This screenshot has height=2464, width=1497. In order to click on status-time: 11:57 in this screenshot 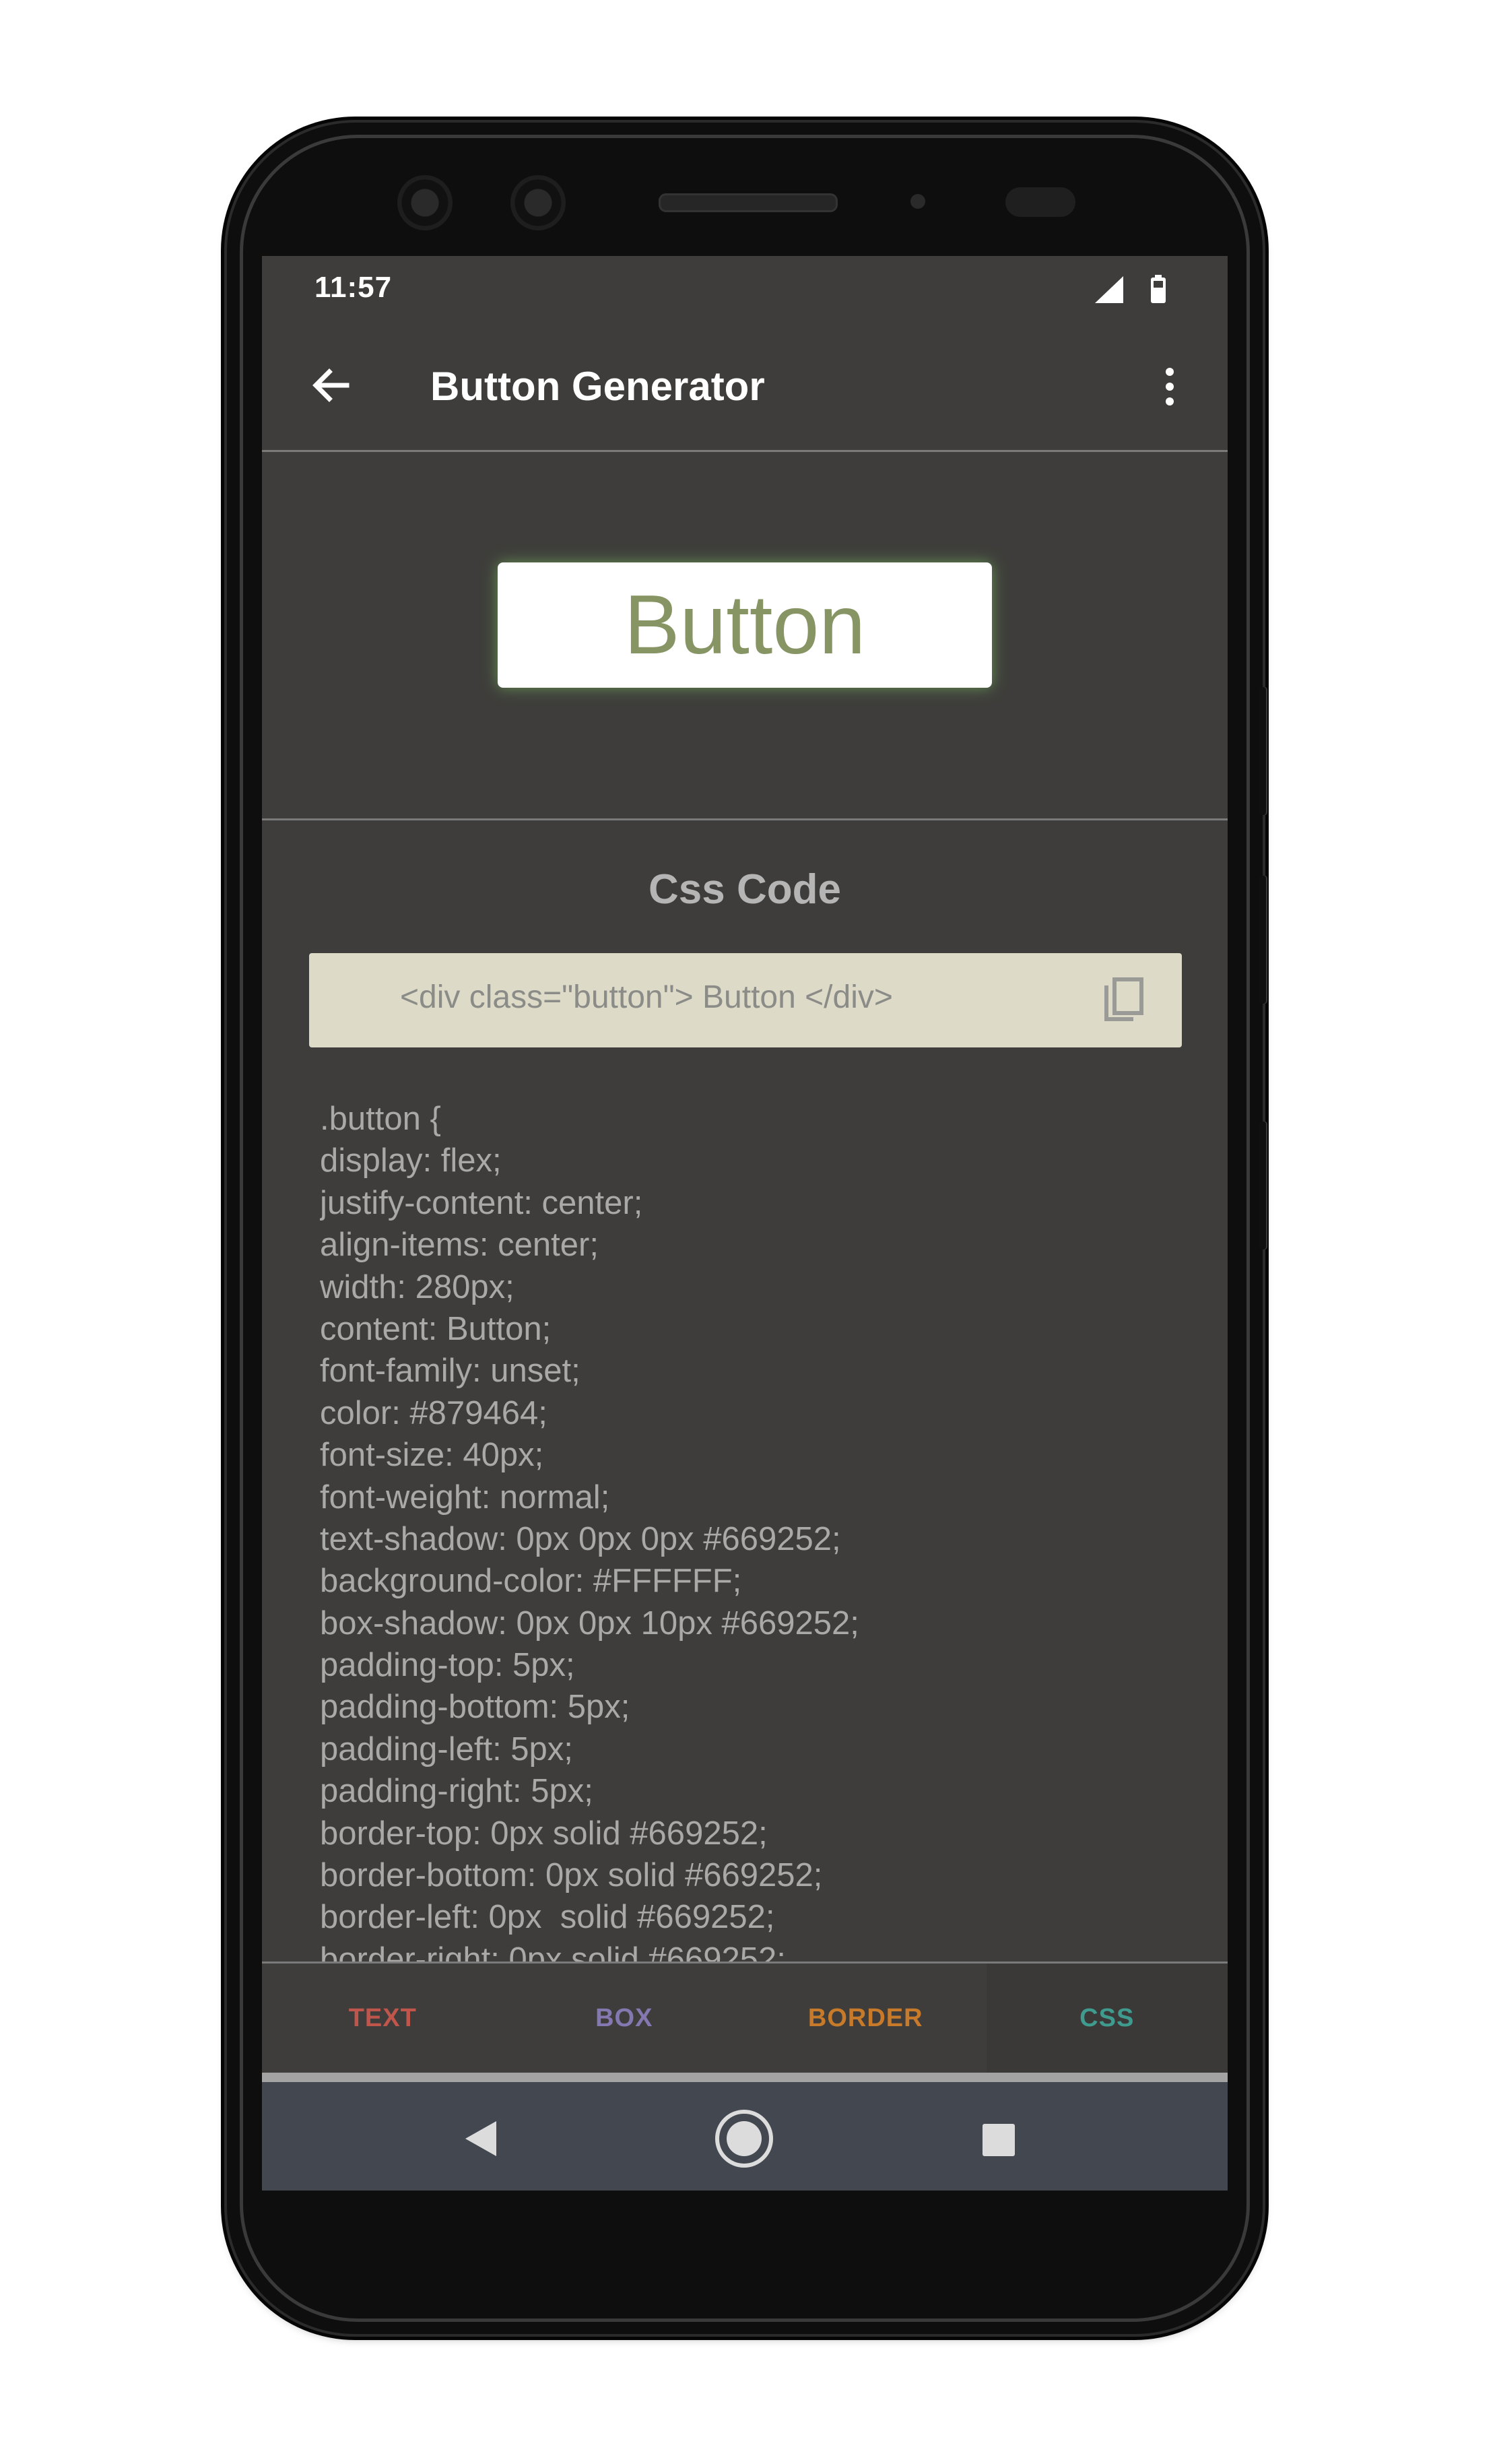, I will do `click(354, 287)`.